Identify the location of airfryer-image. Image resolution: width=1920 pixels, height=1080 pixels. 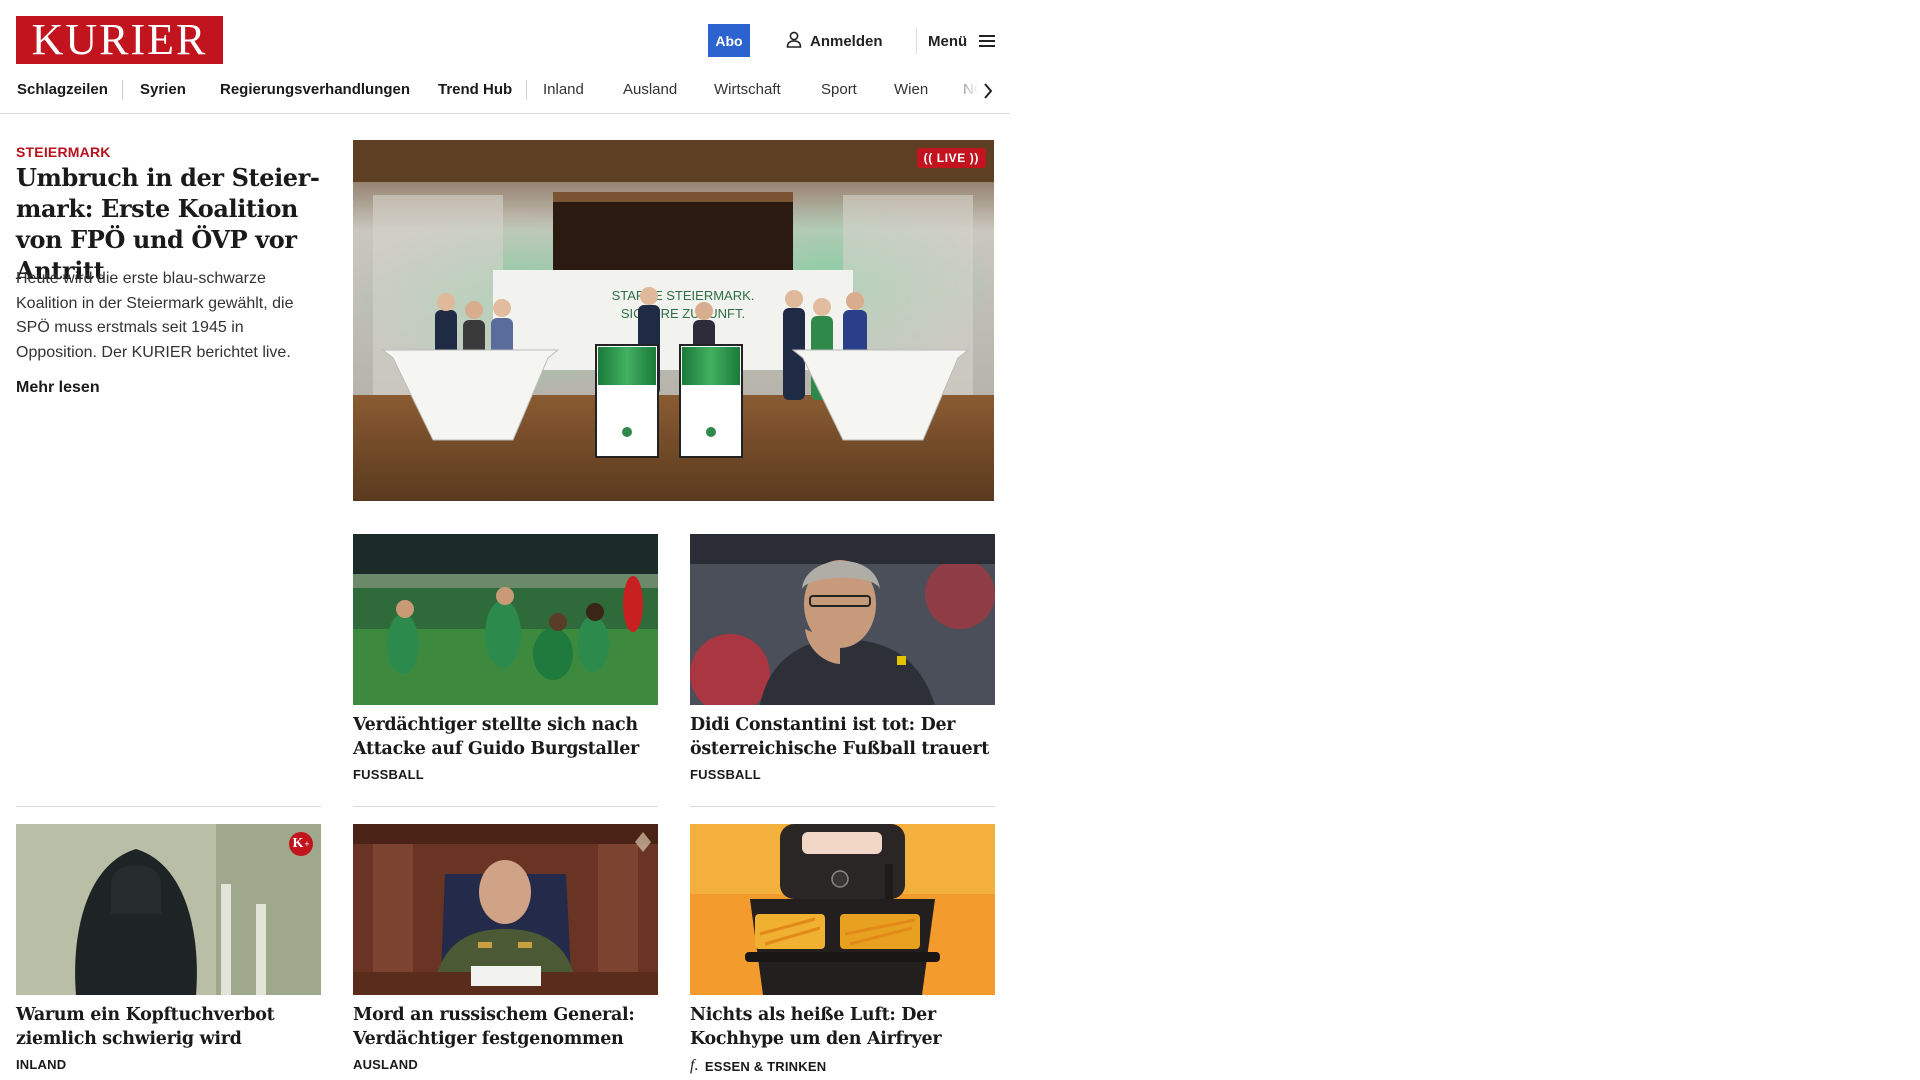
(842, 909).